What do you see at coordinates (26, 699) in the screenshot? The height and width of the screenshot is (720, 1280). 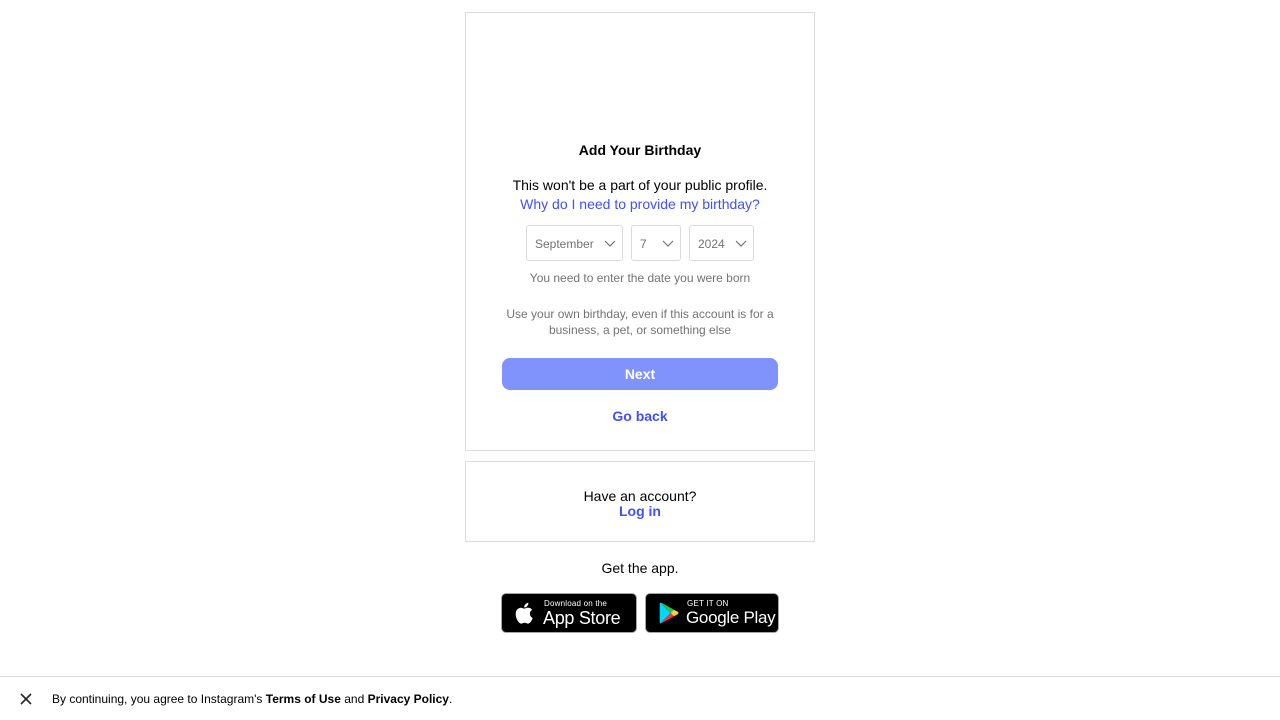 I see `close-icon` at bounding box center [26, 699].